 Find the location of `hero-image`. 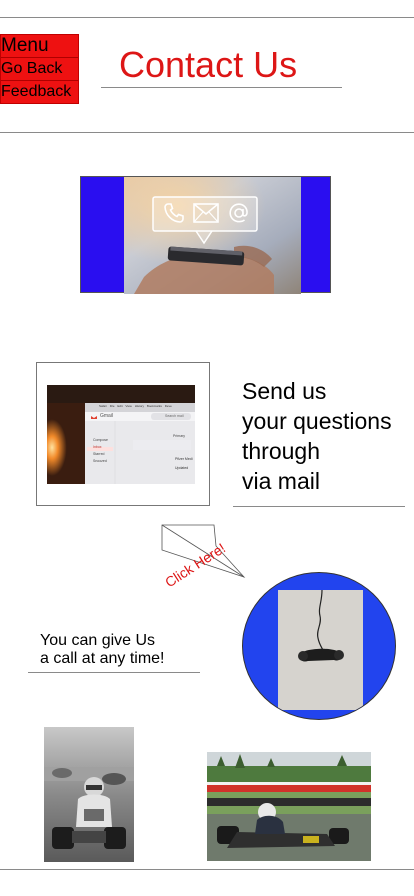

hero-image is located at coordinates (212, 235).